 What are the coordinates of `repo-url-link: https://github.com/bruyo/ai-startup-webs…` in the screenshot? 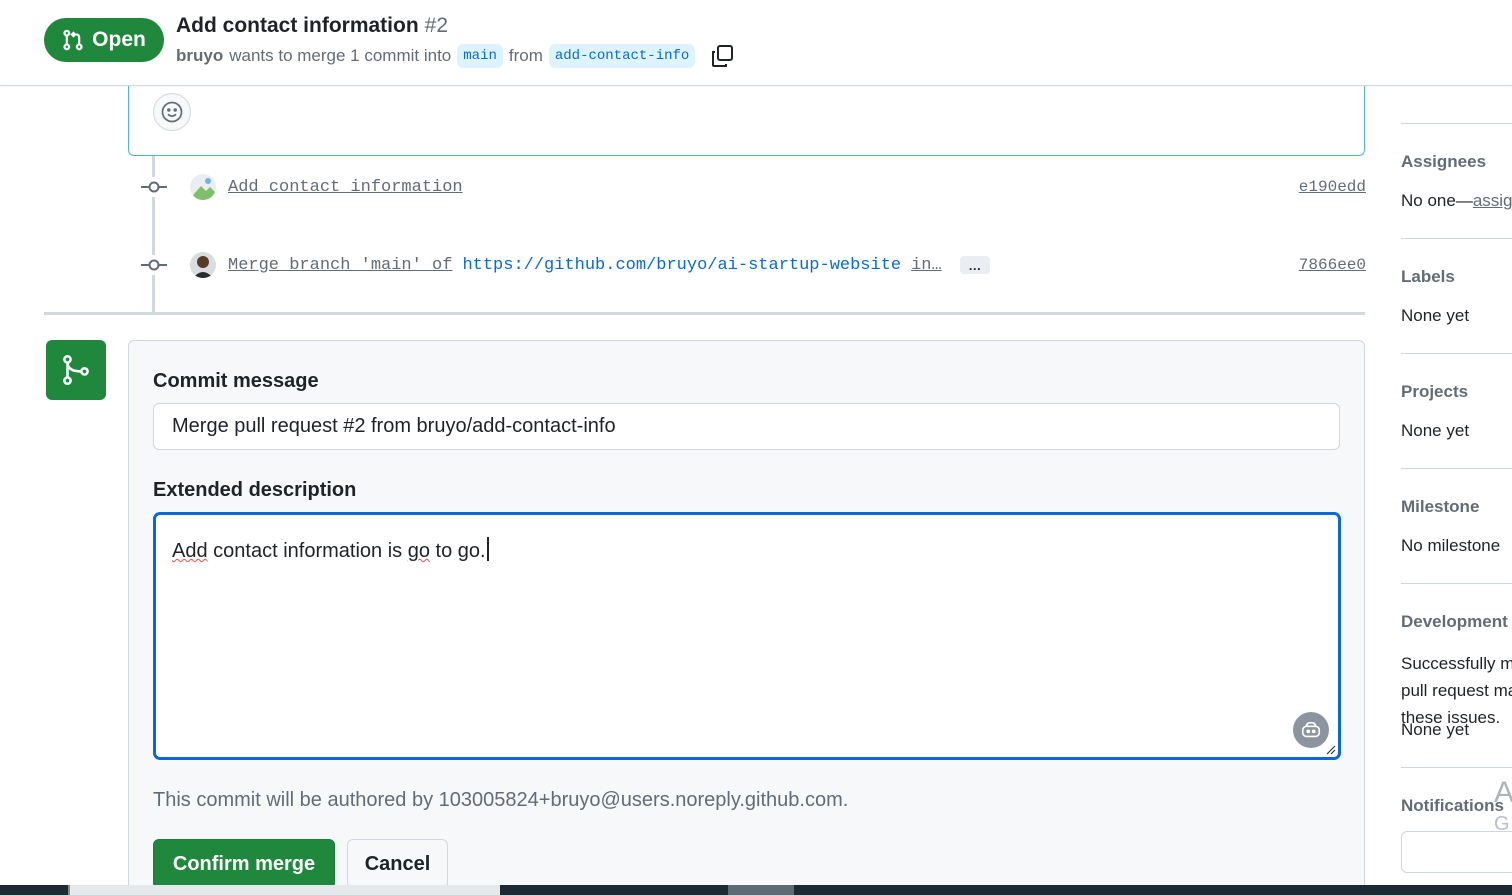 It's located at (681, 265).